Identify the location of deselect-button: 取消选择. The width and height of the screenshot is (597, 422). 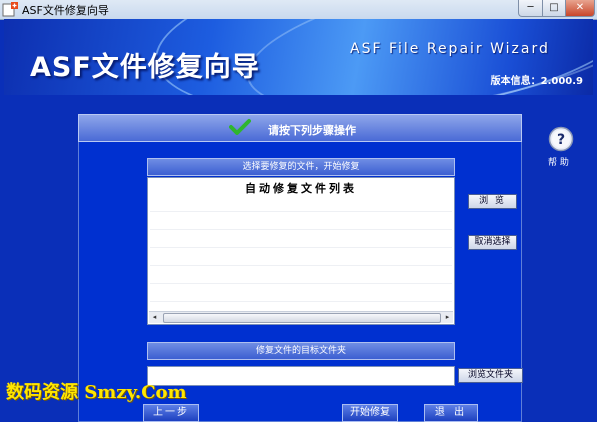
(492, 242).